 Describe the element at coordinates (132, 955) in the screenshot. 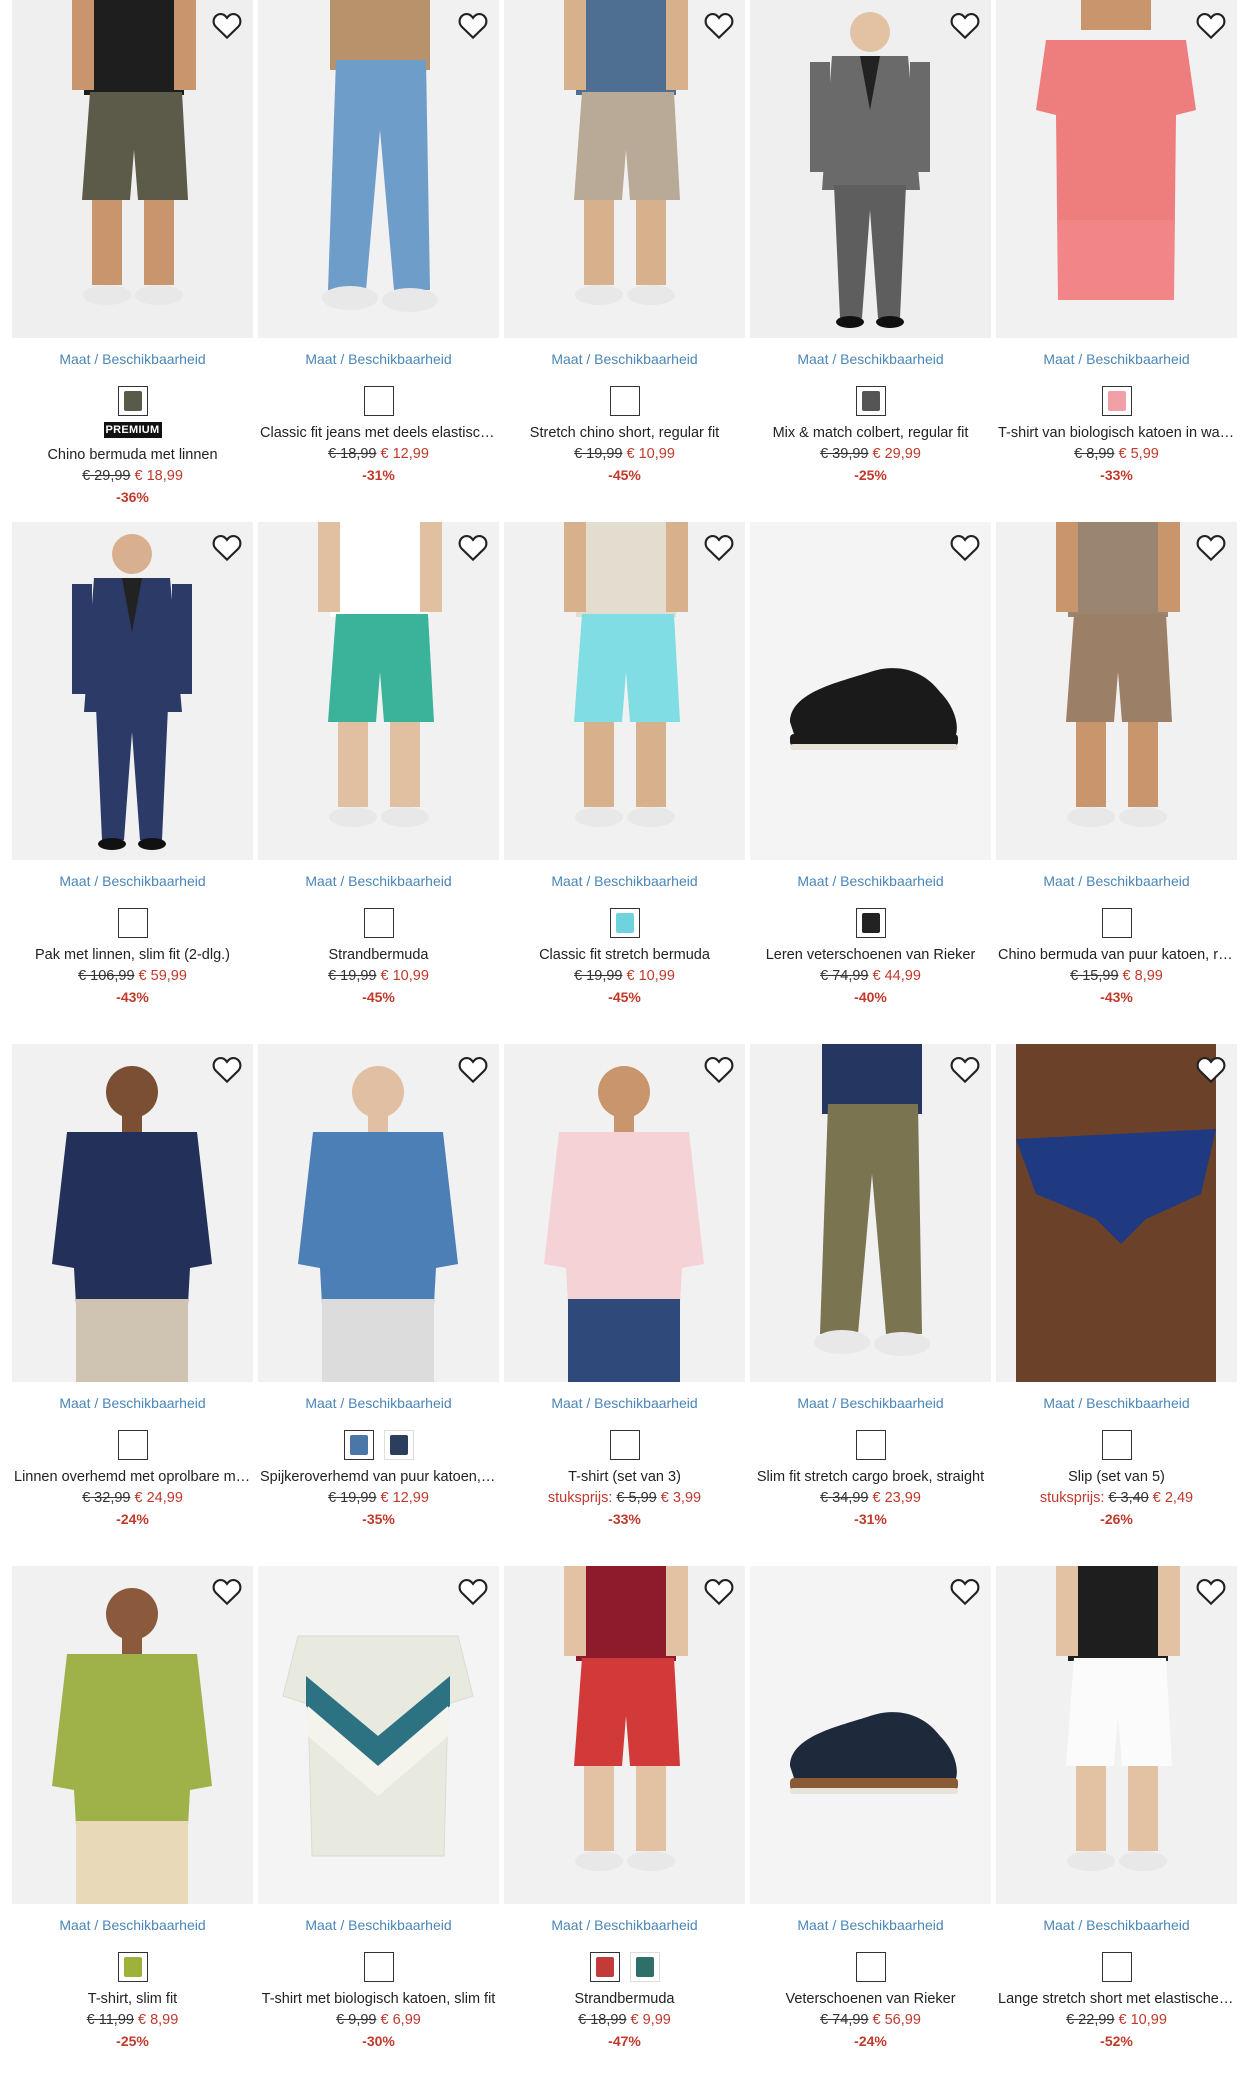

I see `product-name: Pak met linnen, slim fit (2-dlg.)` at that location.